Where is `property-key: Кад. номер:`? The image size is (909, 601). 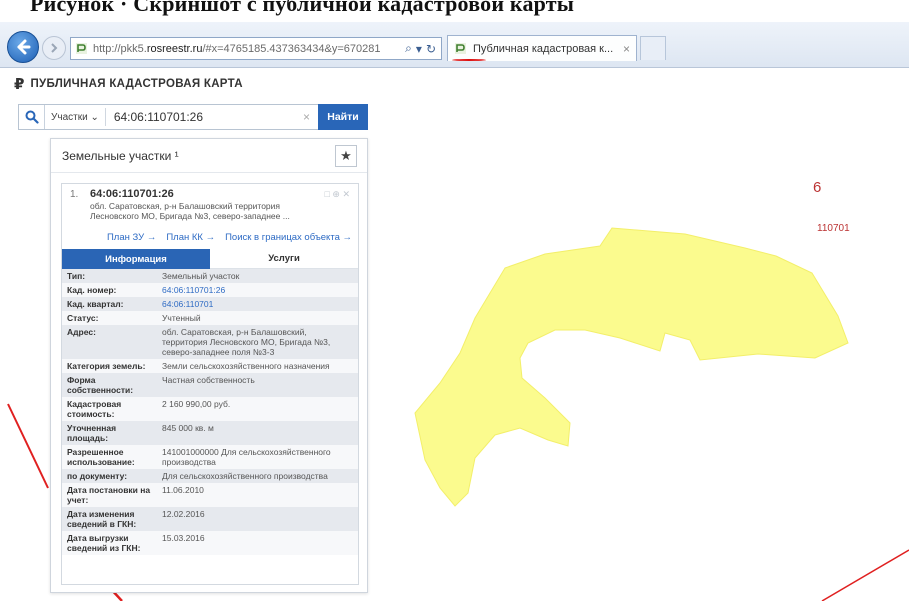 property-key: Кад. номер: is located at coordinates (92, 290).